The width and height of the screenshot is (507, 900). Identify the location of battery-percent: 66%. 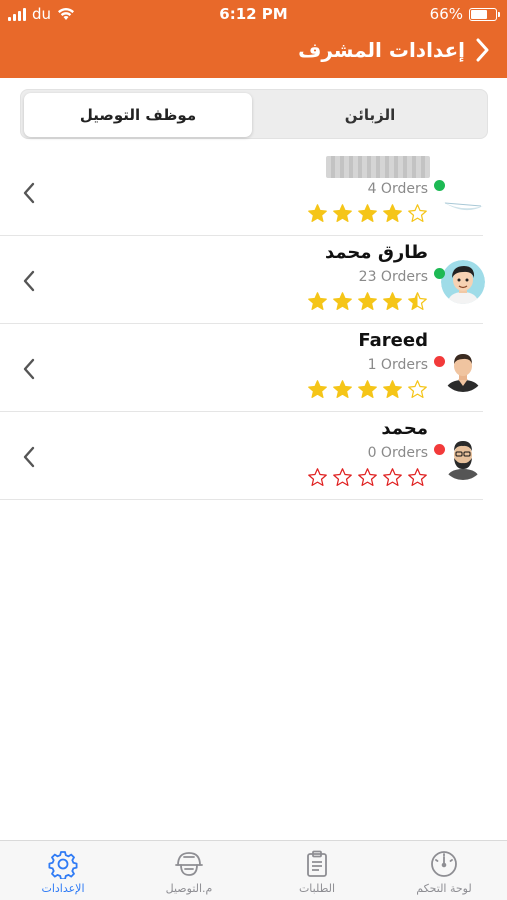
(446, 14).